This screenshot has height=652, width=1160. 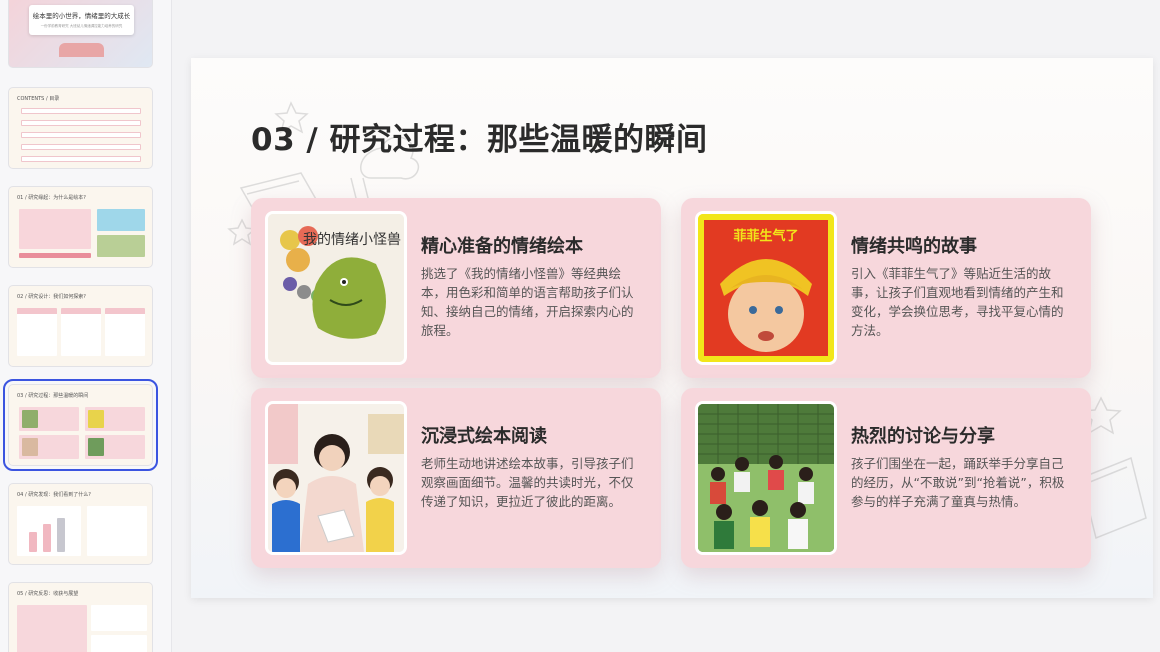 I want to click on fifi-angry-book-illustration: 菲菲生气了, so click(x=766, y=288).